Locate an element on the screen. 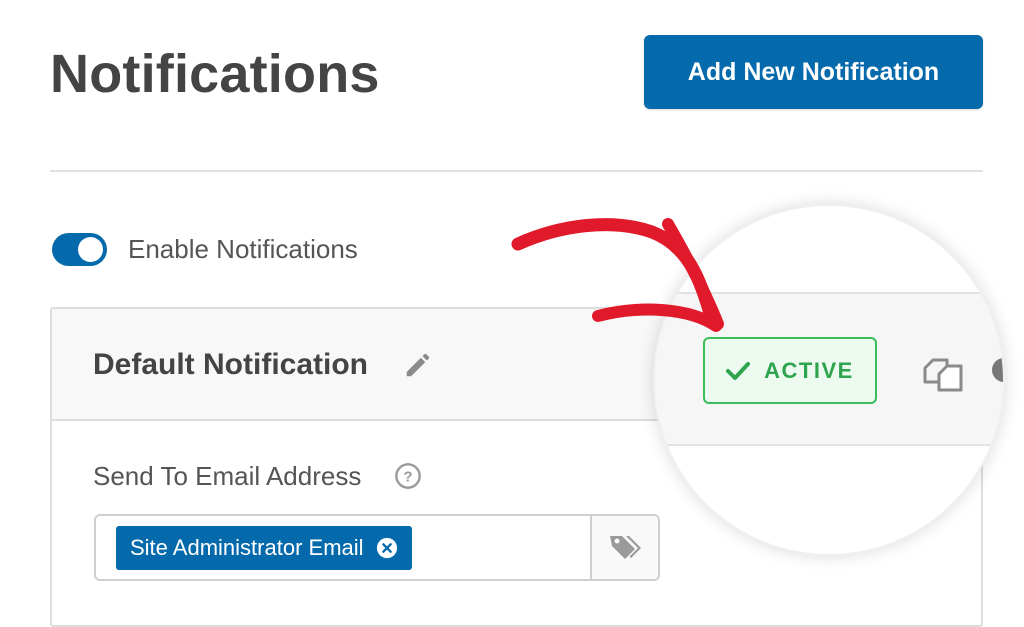  enable-notifications-toggle is located at coordinates (79, 249).